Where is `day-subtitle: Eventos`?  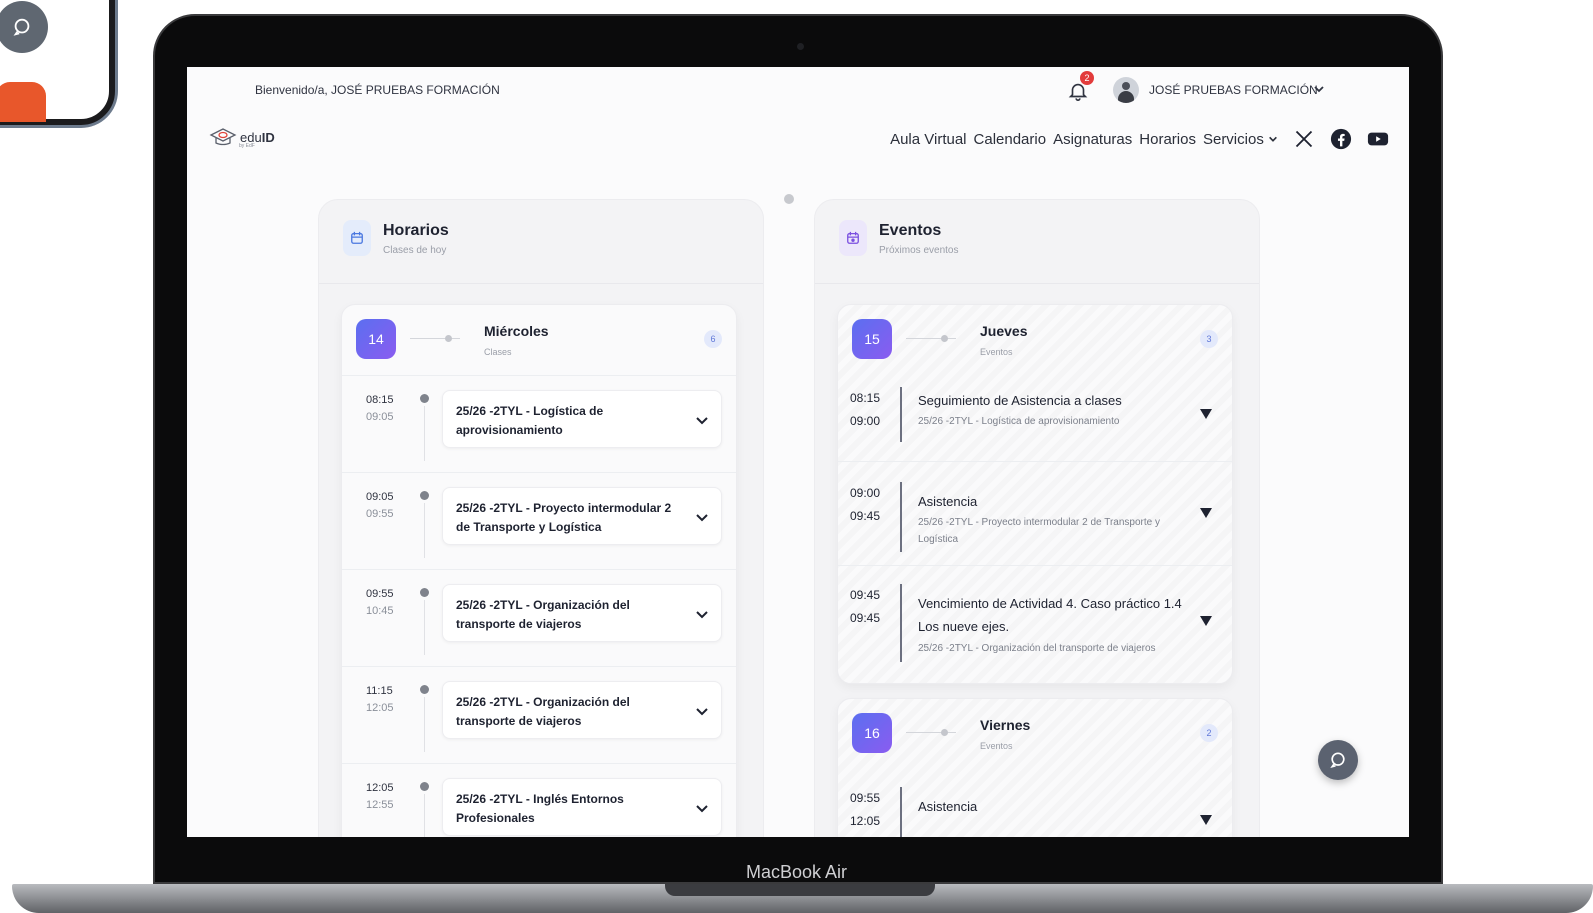 day-subtitle: Eventos is located at coordinates (996, 746).